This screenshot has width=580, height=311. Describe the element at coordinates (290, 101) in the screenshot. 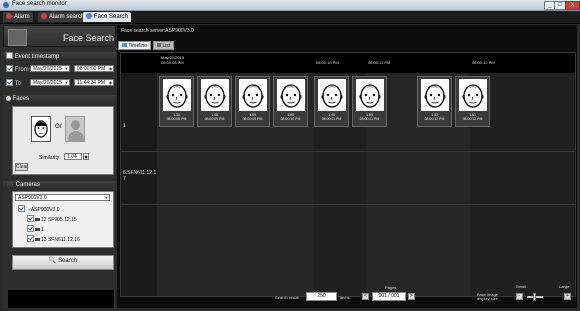

I see `face-result-card: 1.58 08:00:10 PM` at that location.